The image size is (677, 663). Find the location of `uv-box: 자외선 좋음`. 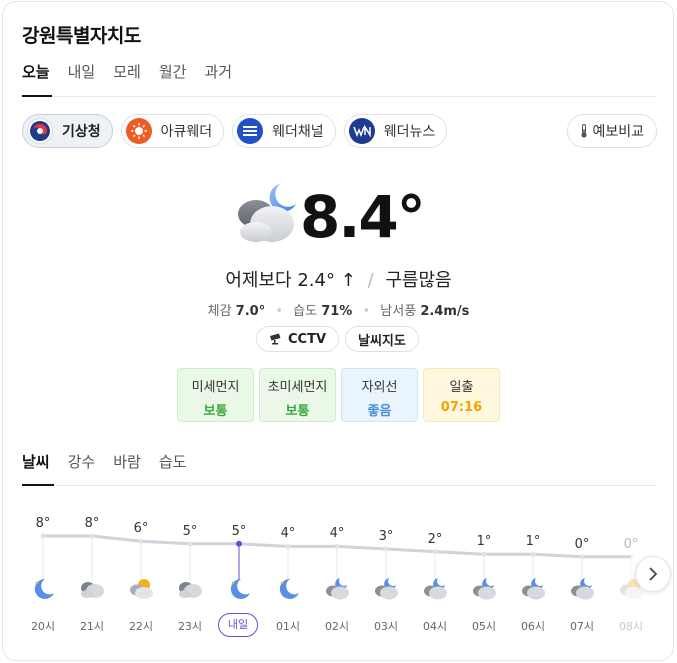

uv-box: 자외선 좋음 is located at coordinates (379, 395).